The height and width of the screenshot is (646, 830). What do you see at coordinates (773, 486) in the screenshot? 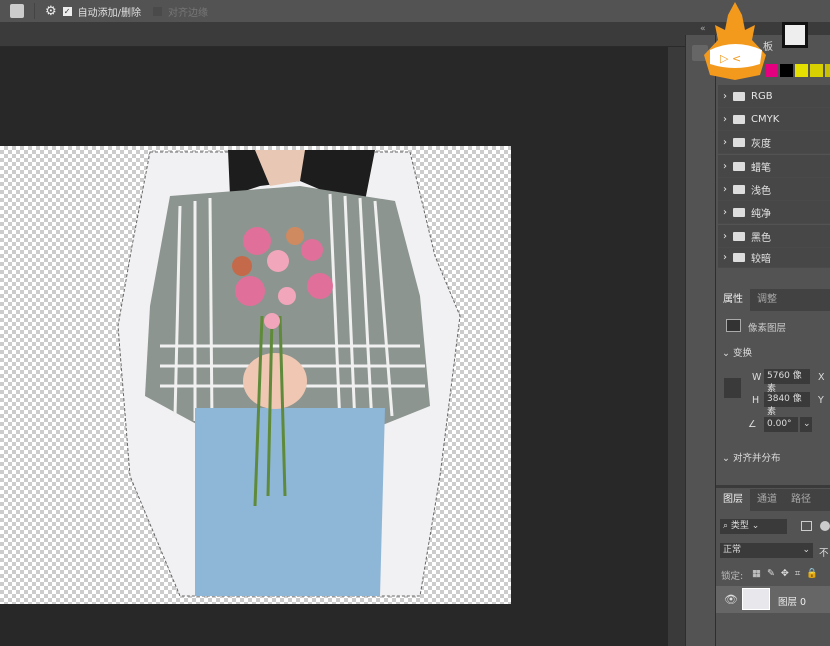
I see `panel-separator` at bounding box center [773, 486].